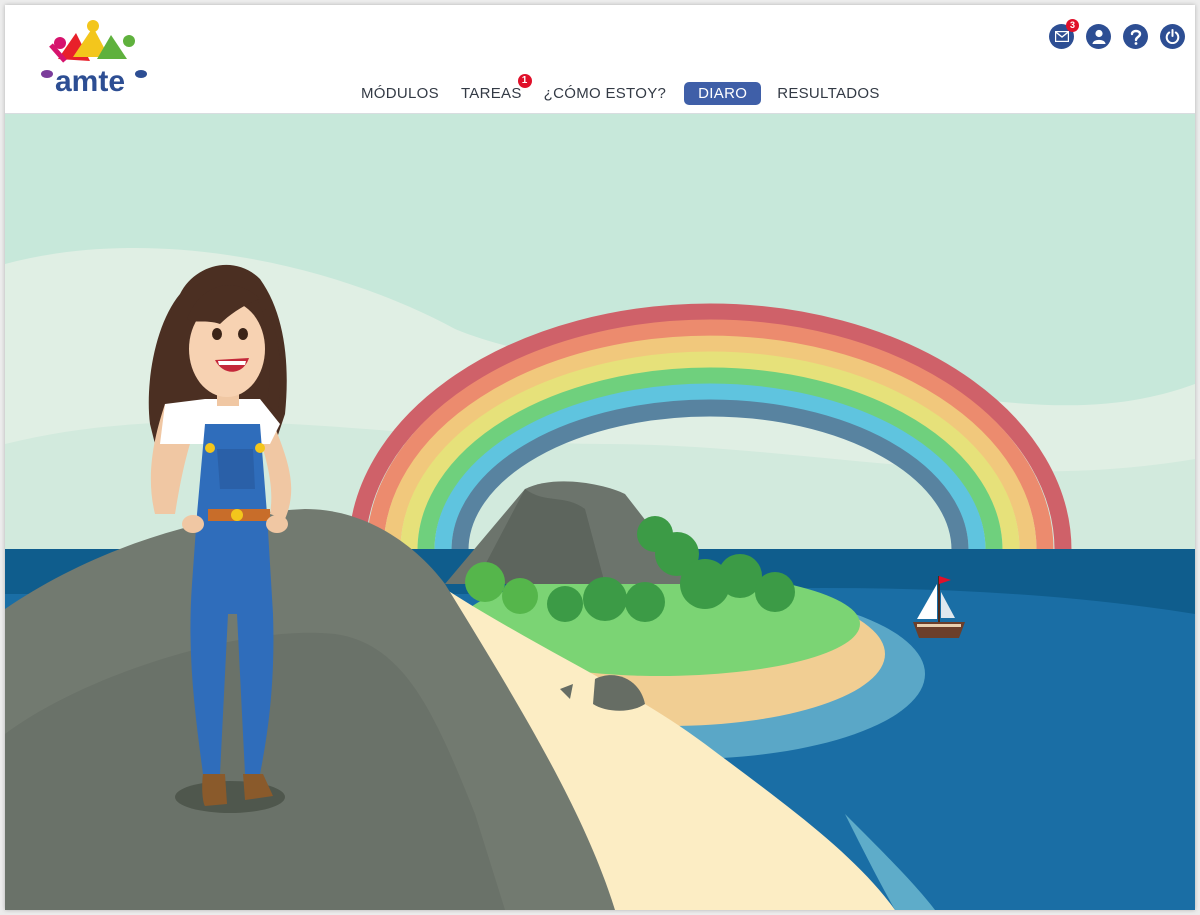  I want to click on mail-icon, so click(1061, 36).